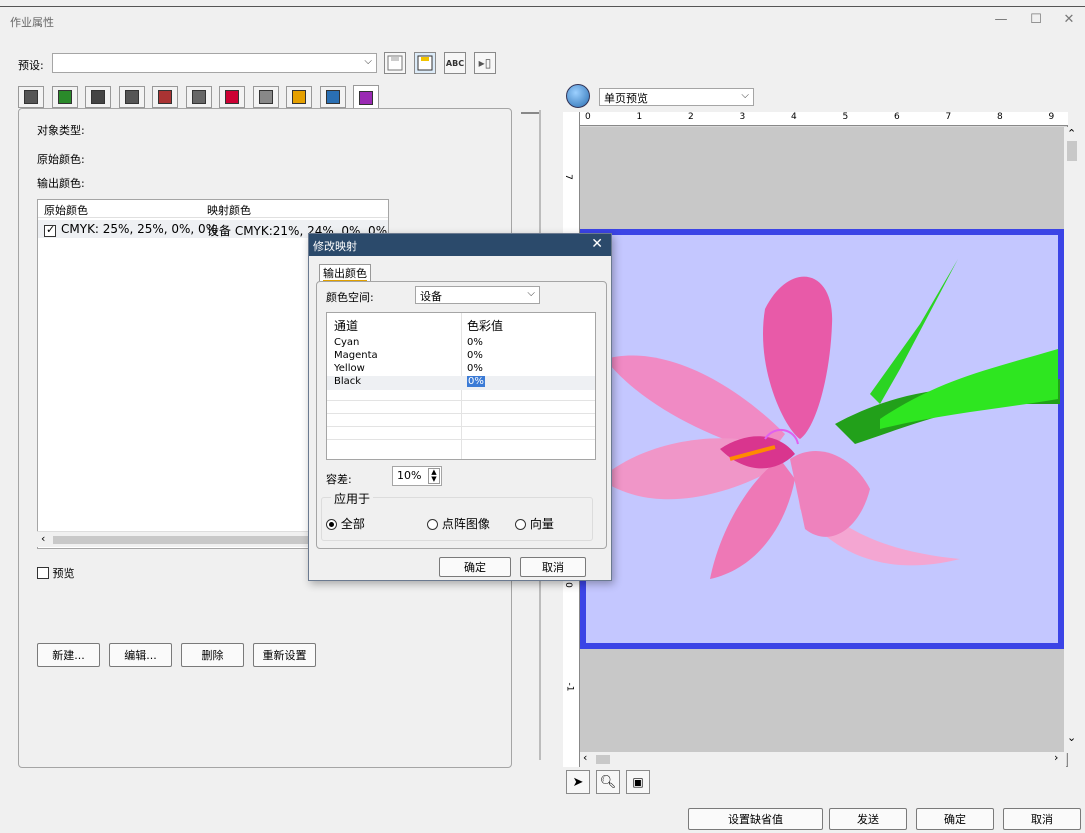 The image size is (1085, 833). What do you see at coordinates (349, 368) in the screenshot?
I see `channel-name: Yellow` at bounding box center [349, 368].